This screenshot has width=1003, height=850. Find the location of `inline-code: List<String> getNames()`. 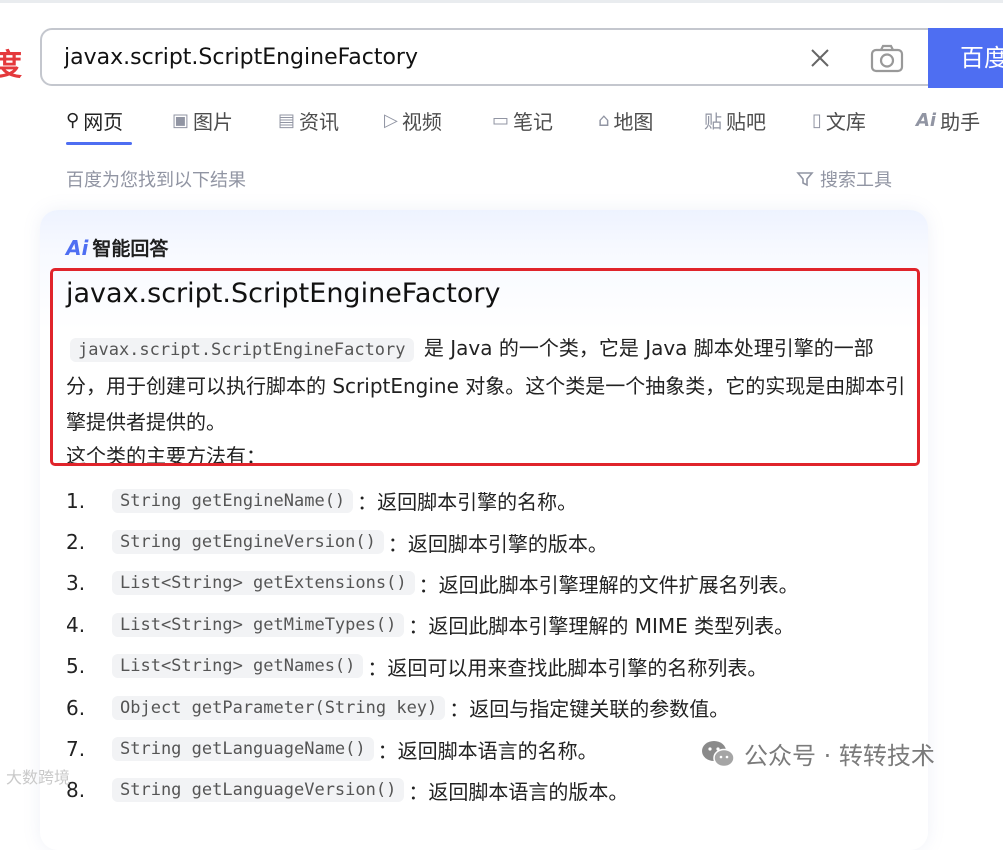

inline-code: List<String> getNames() is located at coordinates (238, 666).